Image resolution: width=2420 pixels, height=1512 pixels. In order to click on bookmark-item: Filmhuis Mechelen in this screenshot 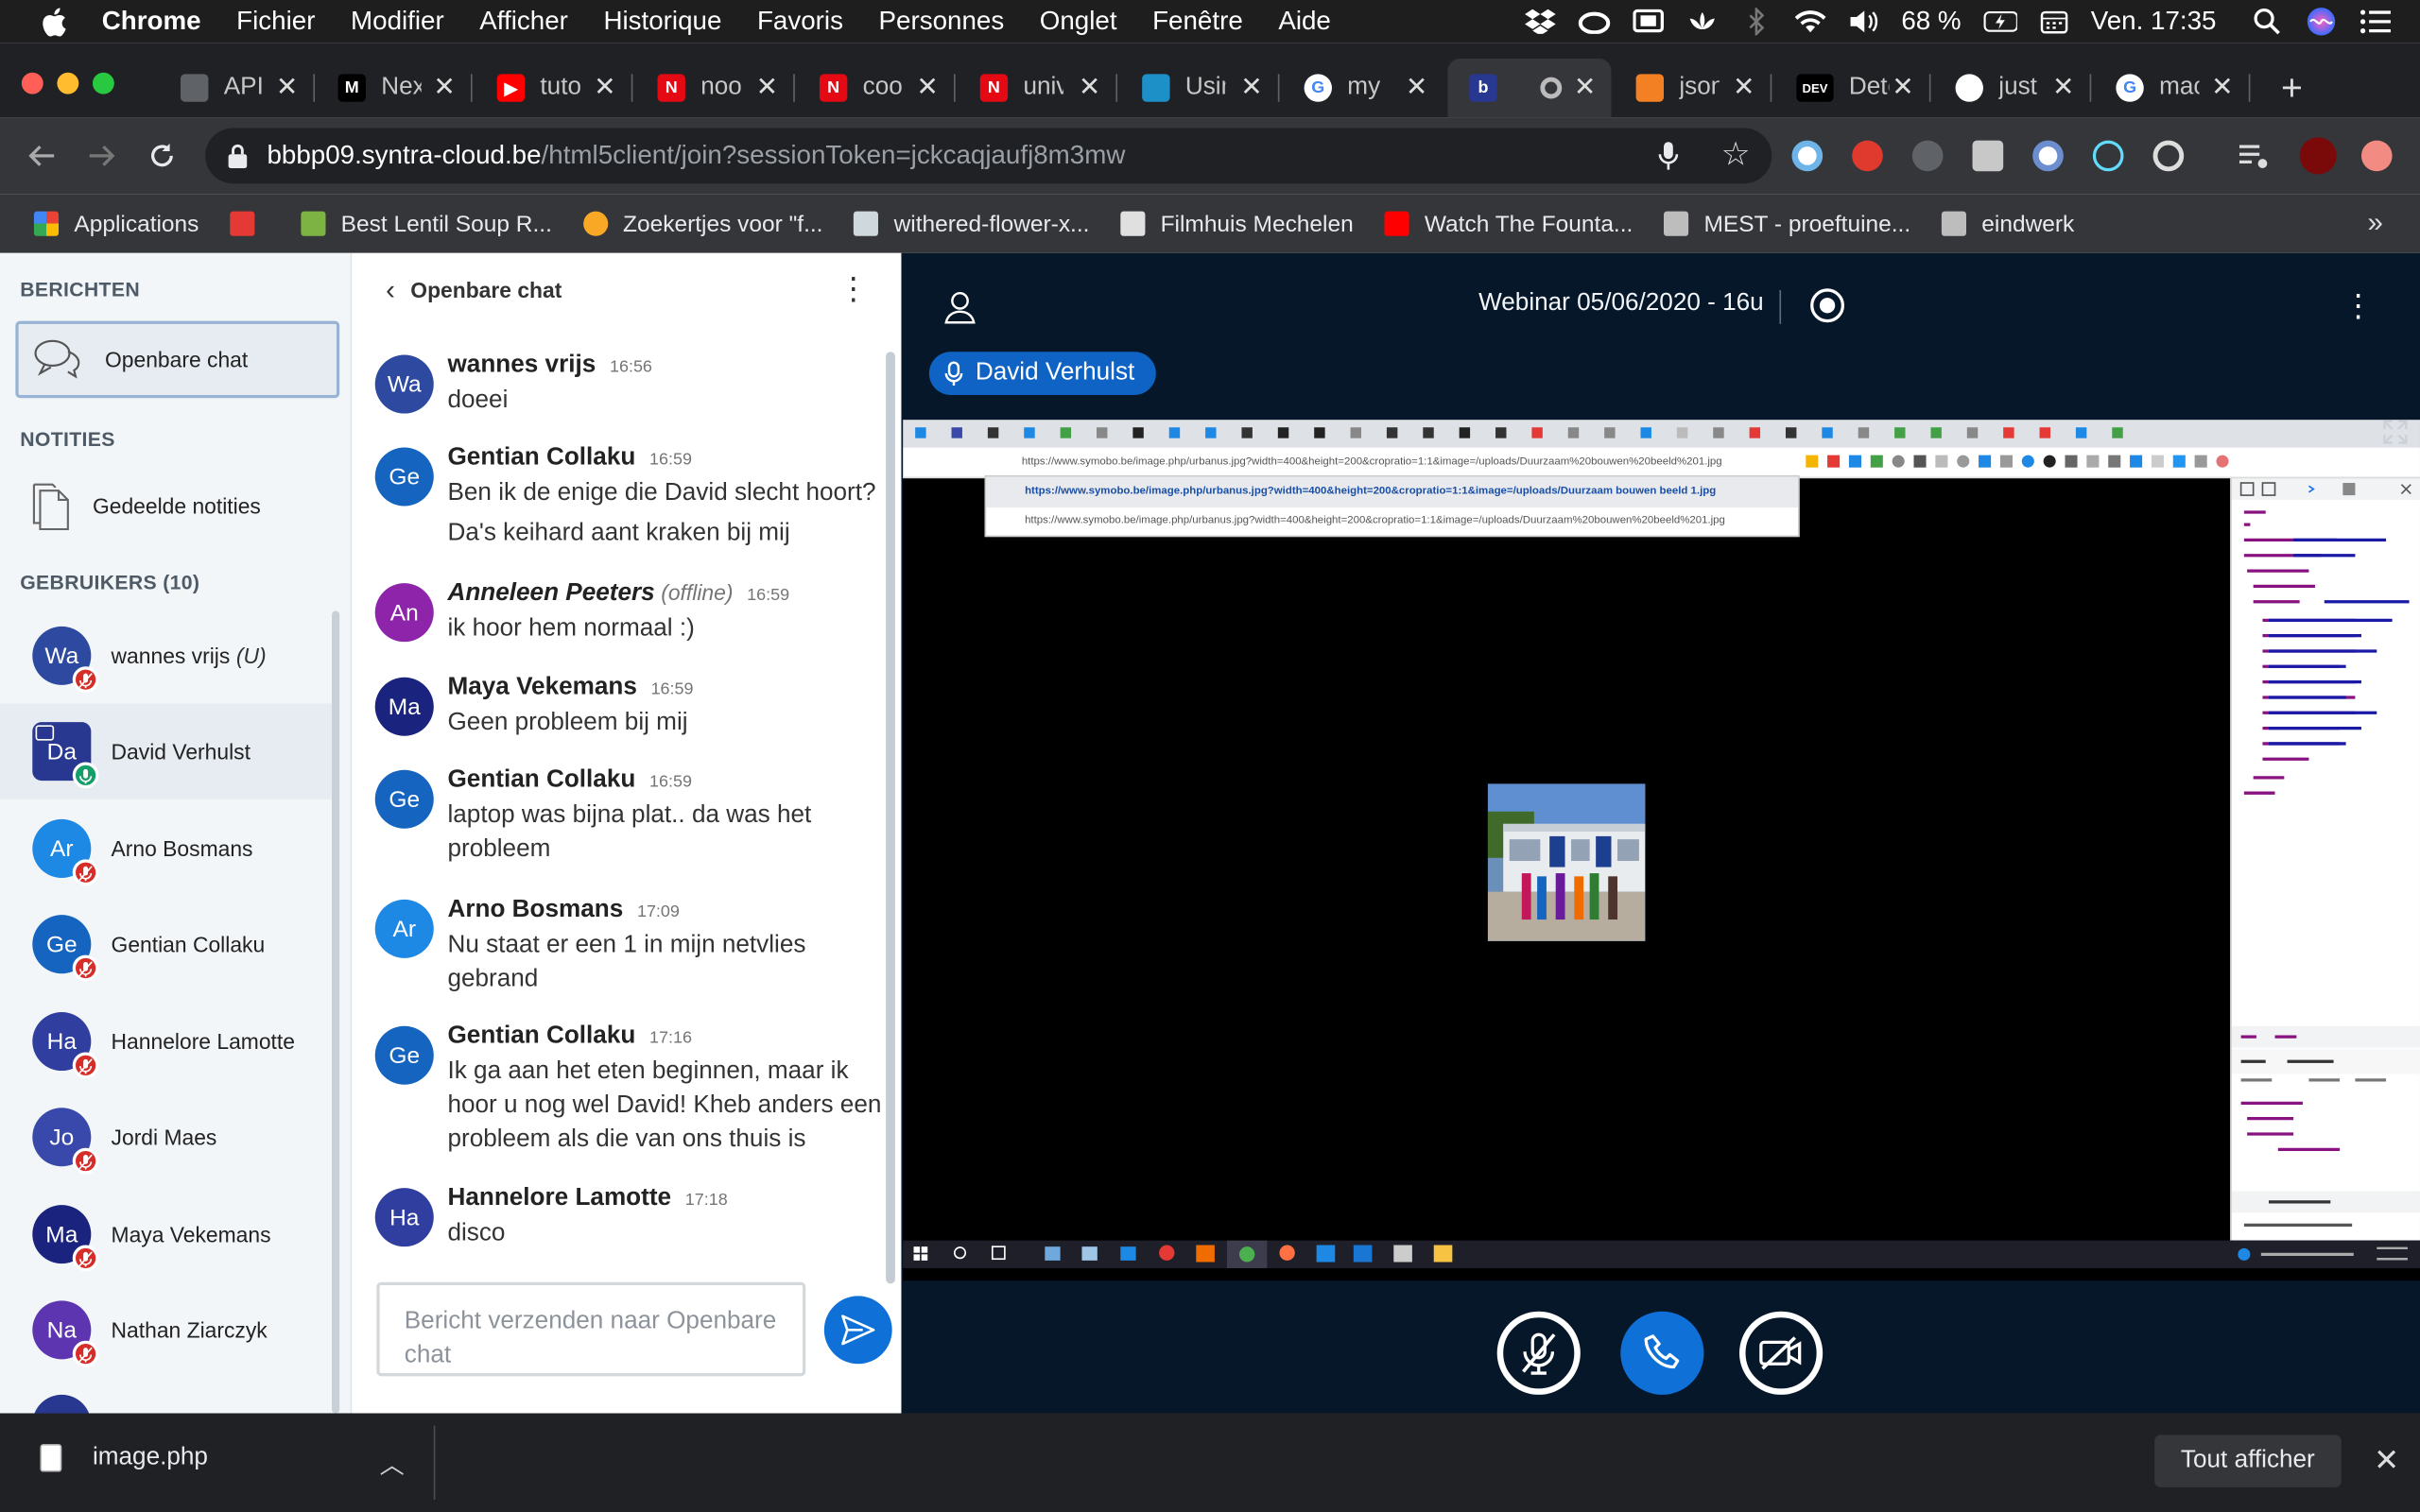, I will do `click(1237, 224)`.